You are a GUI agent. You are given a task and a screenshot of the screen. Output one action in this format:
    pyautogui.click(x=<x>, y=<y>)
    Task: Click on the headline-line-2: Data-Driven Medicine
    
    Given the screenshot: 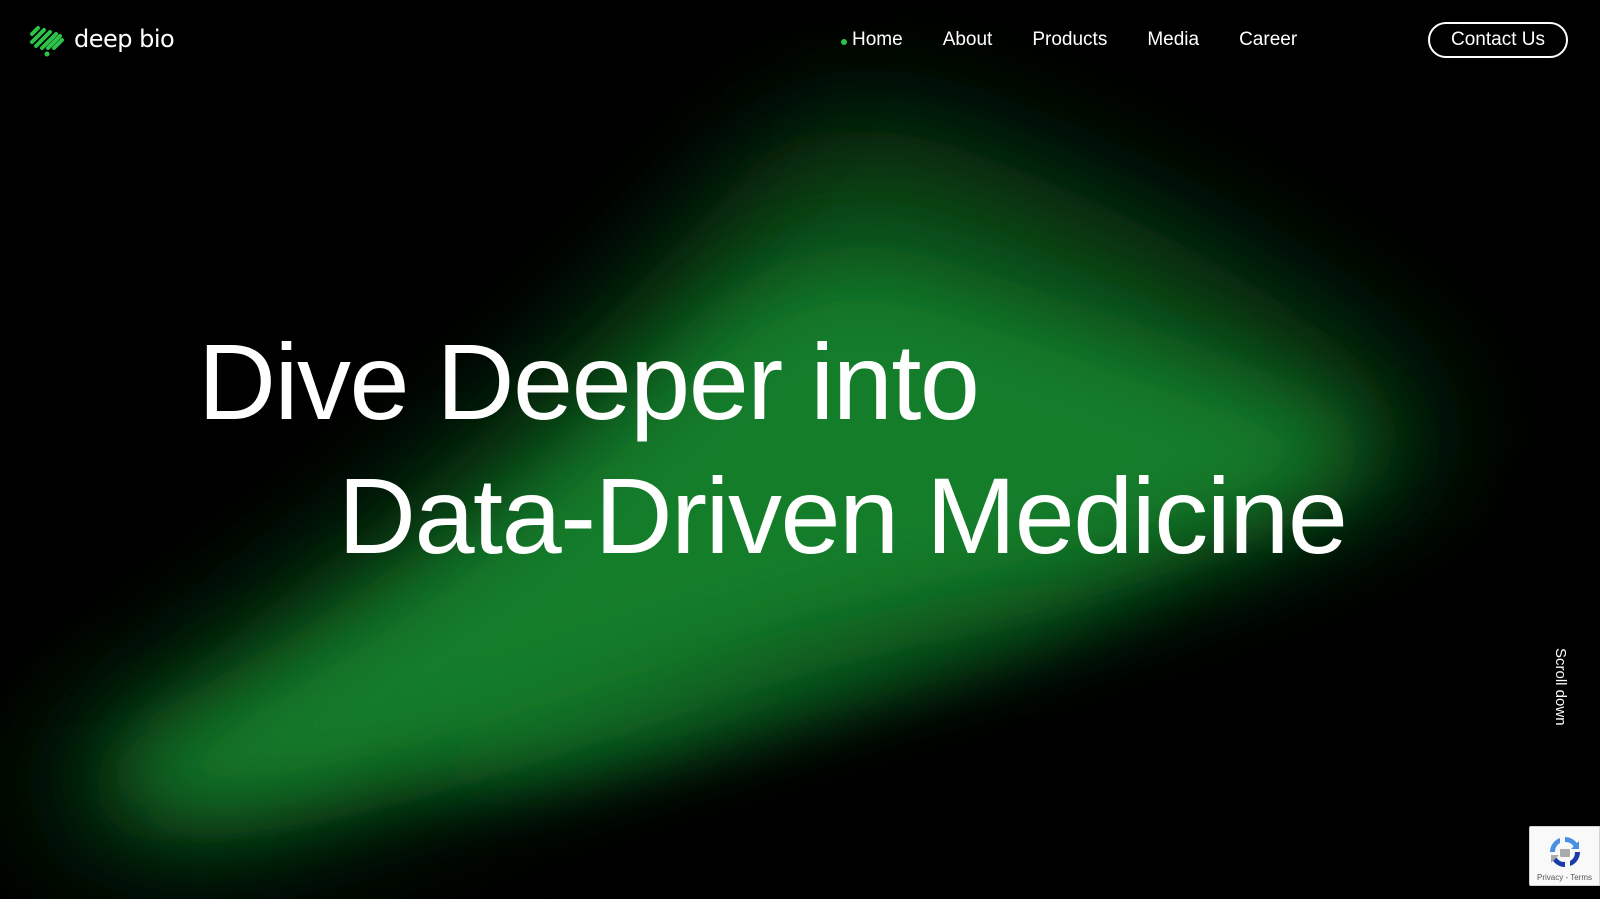 What is the action you would take?
    pyautogui.click(x=843, y=515)
    